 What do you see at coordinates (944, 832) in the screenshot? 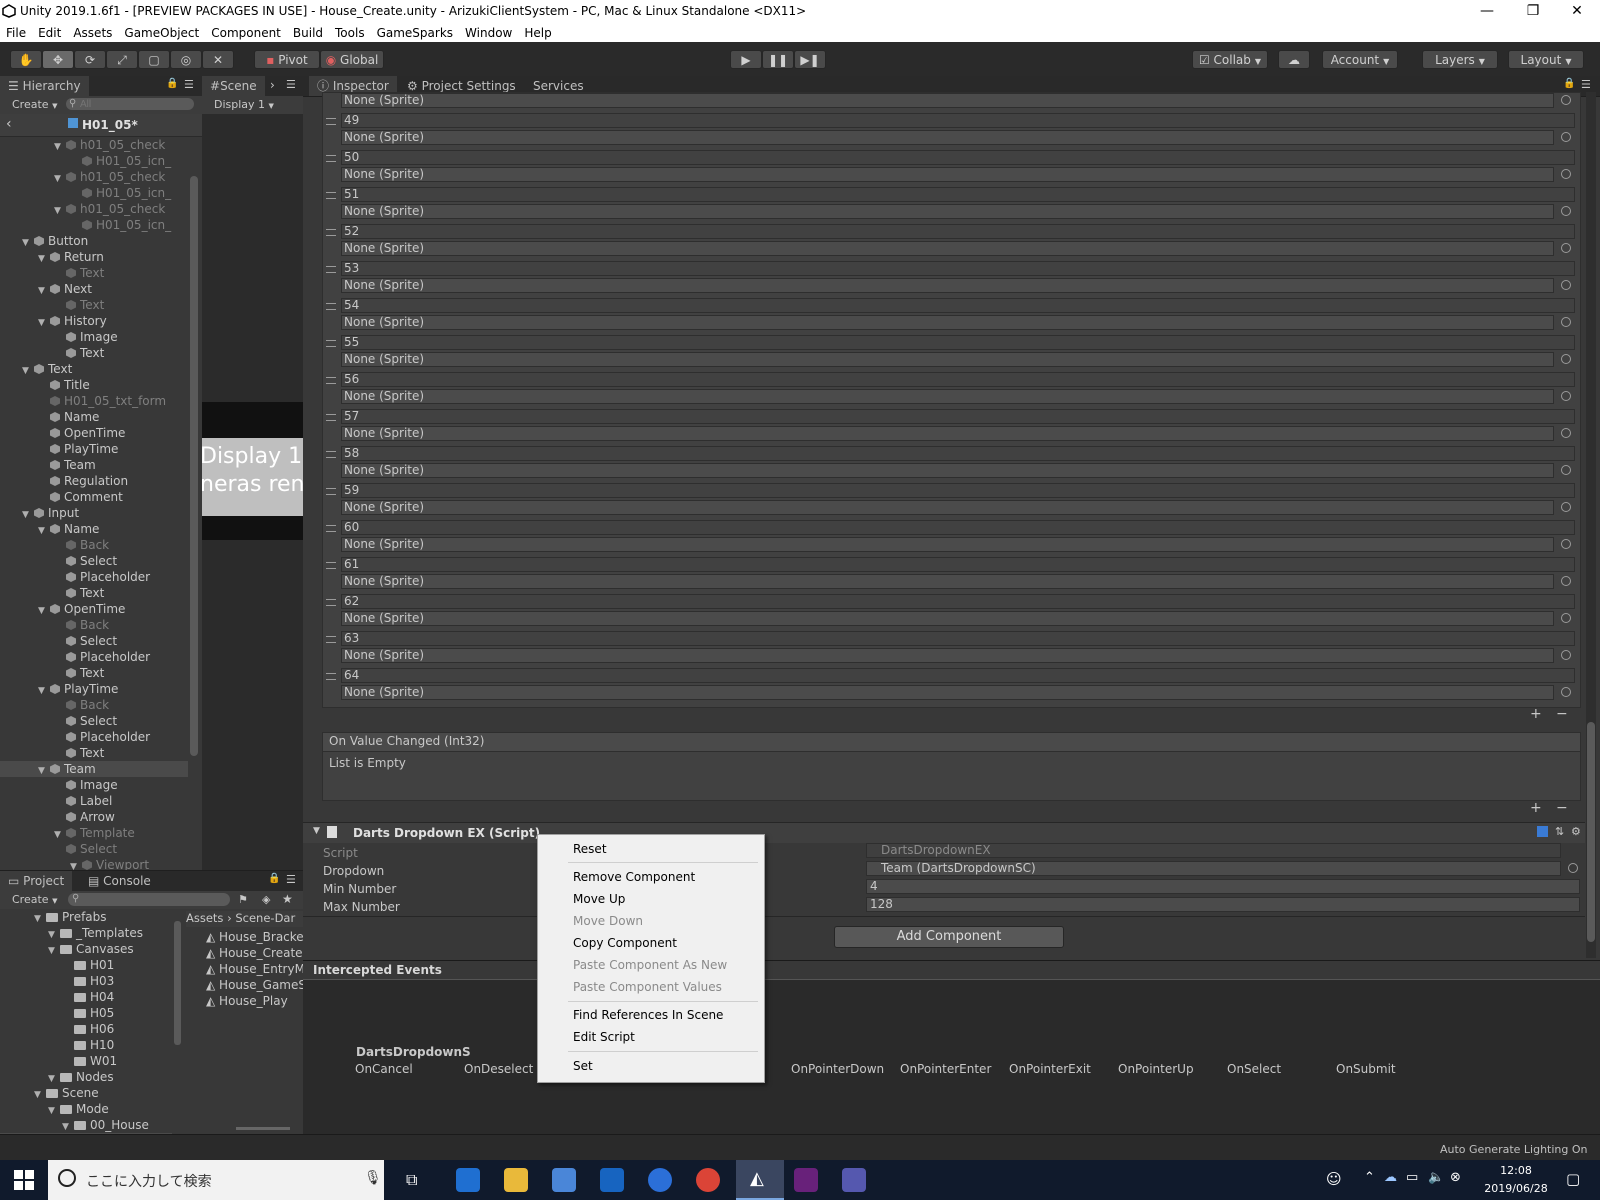
I see `component-header: ▼ Darts Dropdown EX (Script) ⇅ ⚙` at bounding box center [944, 832].